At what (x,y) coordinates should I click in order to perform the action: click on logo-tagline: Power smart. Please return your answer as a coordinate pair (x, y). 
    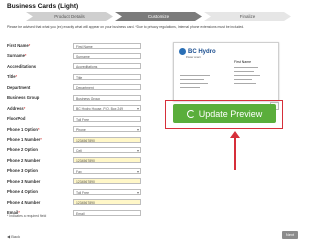
    Looking at the image, I should click on (193, 57).